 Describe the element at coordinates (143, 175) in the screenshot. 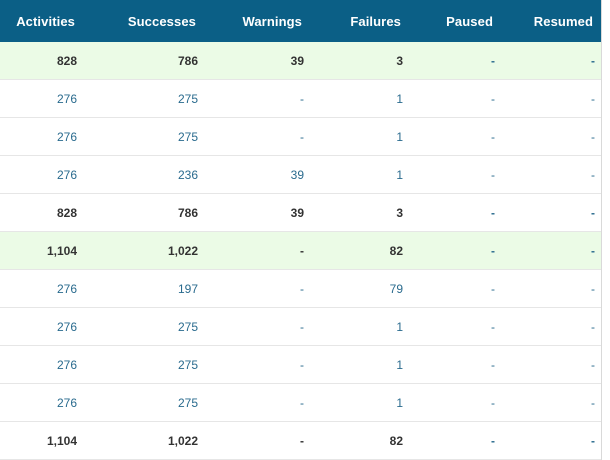

I see `cell-successes: 236` at that location.